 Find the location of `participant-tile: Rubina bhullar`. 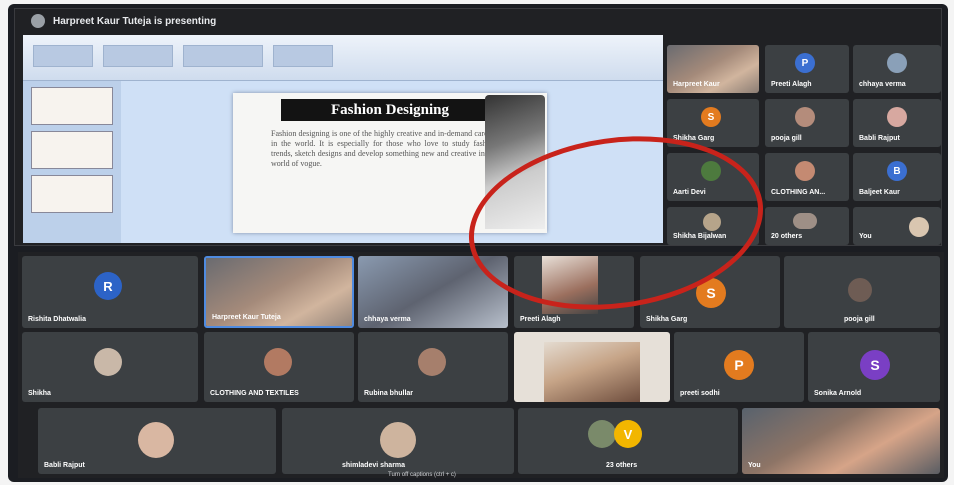

participant-tile: Rubina bhullar is located at coordinates (433, 367).